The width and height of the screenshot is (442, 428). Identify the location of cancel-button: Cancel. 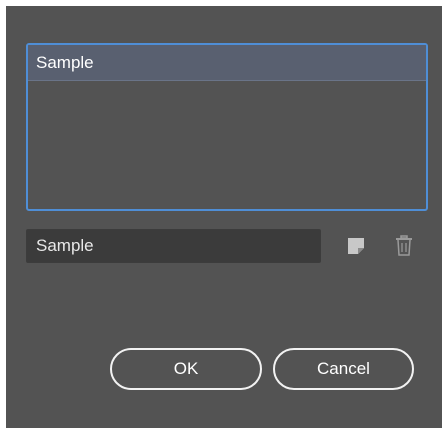
(343, 369).